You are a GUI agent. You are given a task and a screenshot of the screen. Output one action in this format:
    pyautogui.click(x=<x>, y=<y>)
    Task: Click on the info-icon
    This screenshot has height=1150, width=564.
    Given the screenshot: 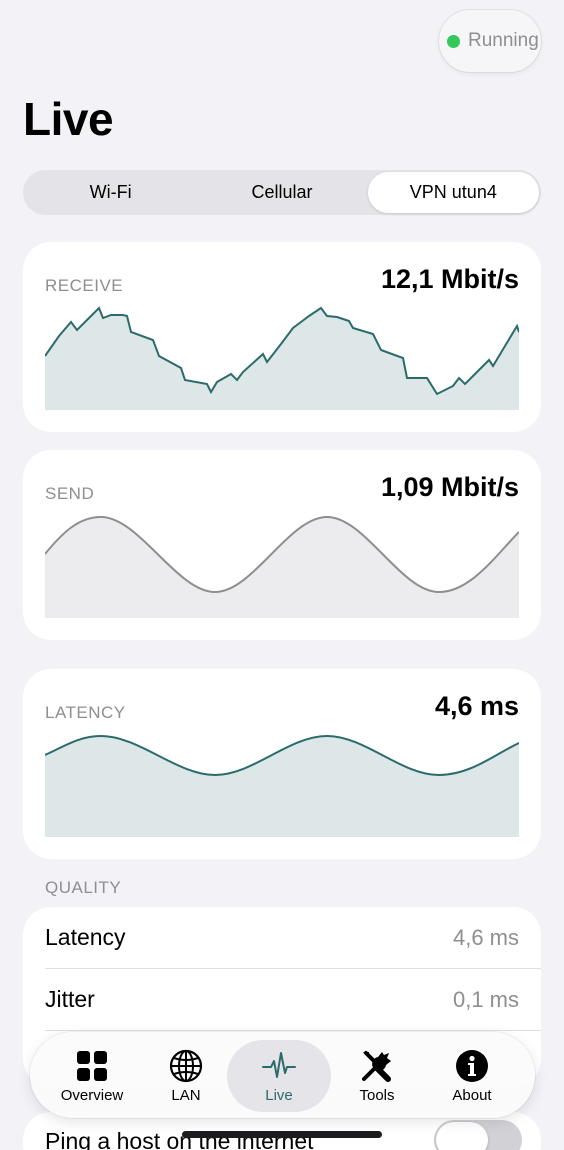 What is the action you would take?
    pyautogui.click(x=472, y=1065)
    